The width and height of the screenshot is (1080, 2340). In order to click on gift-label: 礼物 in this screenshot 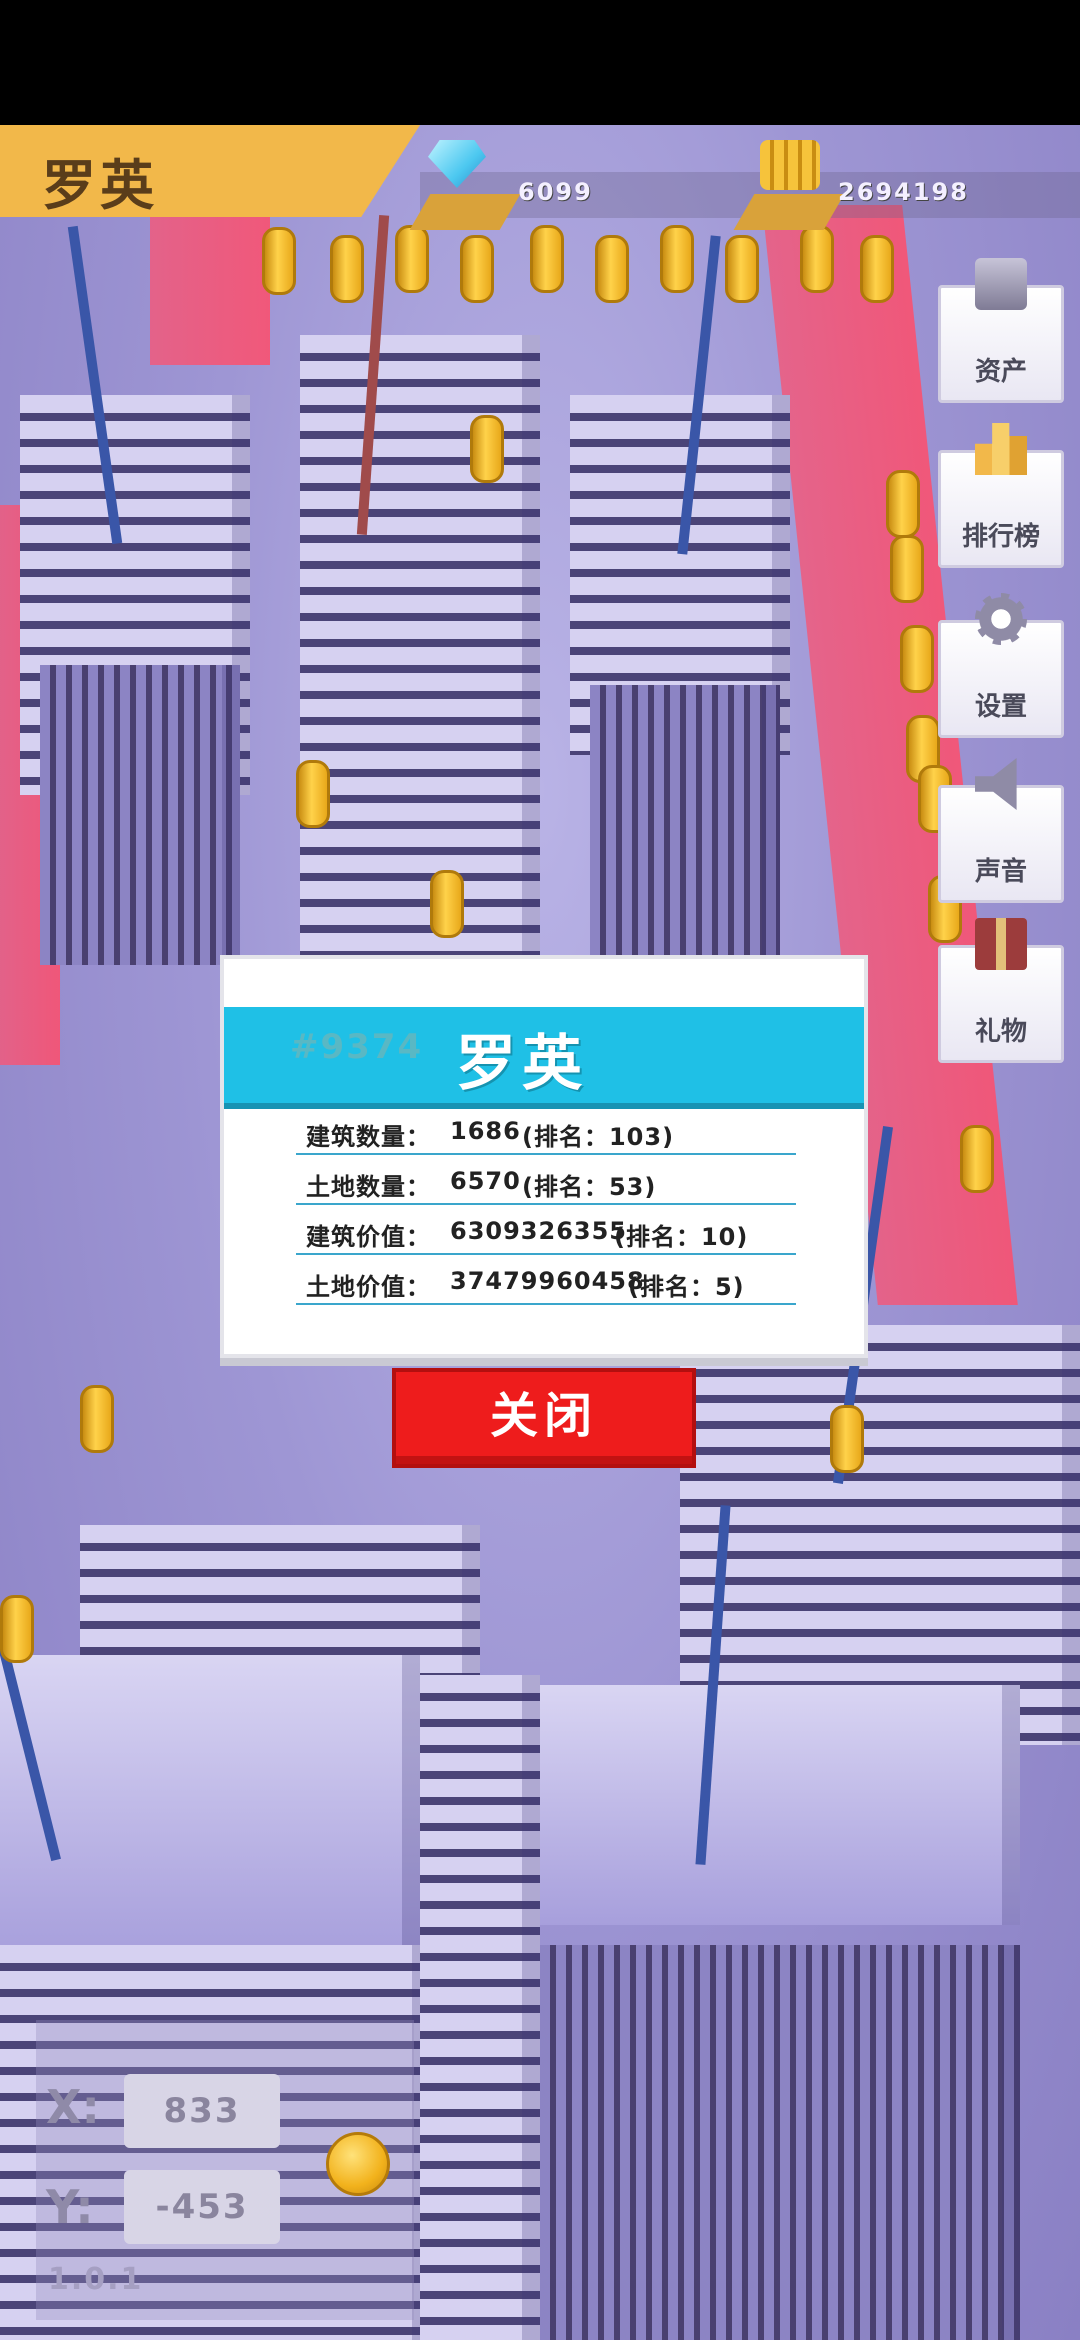, I will do `click(1000, 1032)`.